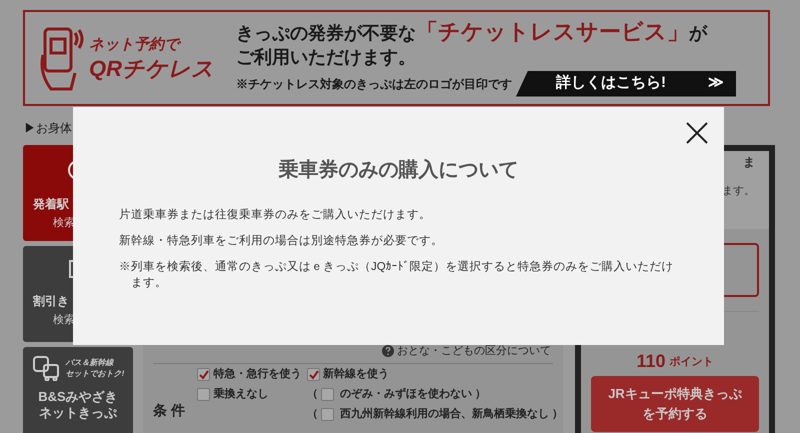 The width and height of the screenshot is (800, 433). I want to click on menu-card: バス＆新幹線 セットでおトク! B&Sみやざき ネットきっぷ, so click(78, 390).